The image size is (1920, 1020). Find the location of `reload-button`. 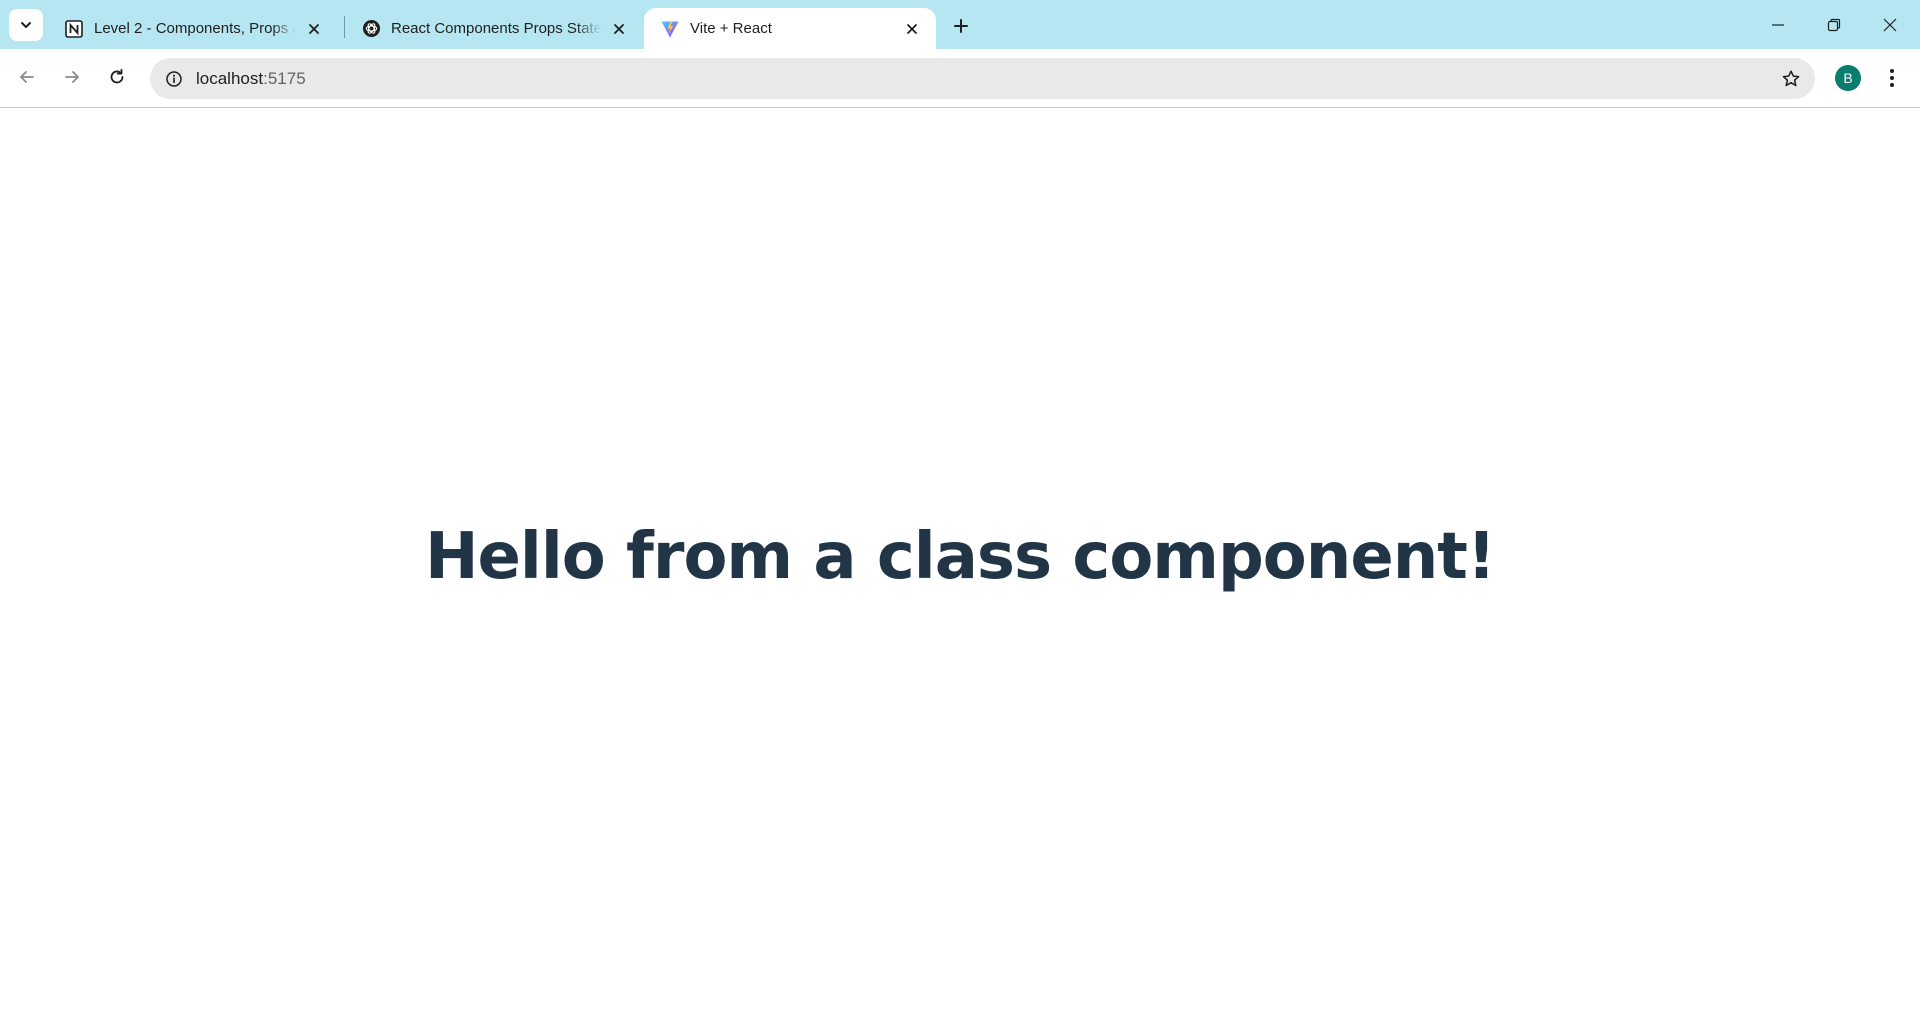

reload-button is located at coordinates (117, 77).